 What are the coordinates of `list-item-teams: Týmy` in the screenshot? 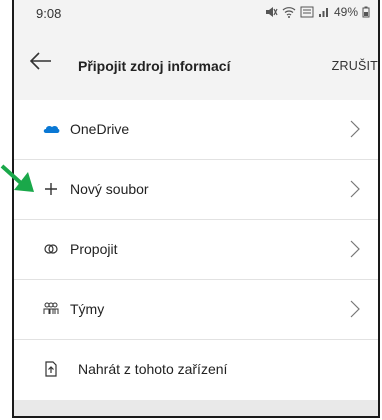 It's located at (196, 310).